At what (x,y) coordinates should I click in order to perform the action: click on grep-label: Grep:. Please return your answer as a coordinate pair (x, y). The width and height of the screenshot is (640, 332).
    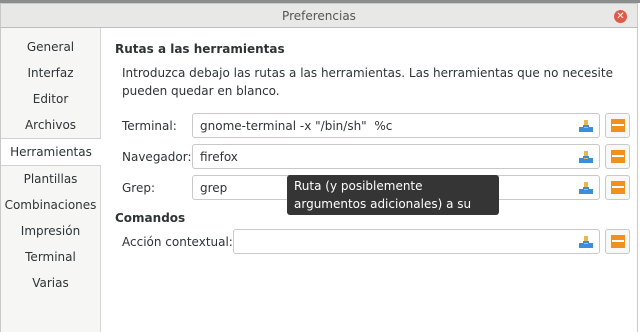
    Looking at the image, I should click on (139, 188).